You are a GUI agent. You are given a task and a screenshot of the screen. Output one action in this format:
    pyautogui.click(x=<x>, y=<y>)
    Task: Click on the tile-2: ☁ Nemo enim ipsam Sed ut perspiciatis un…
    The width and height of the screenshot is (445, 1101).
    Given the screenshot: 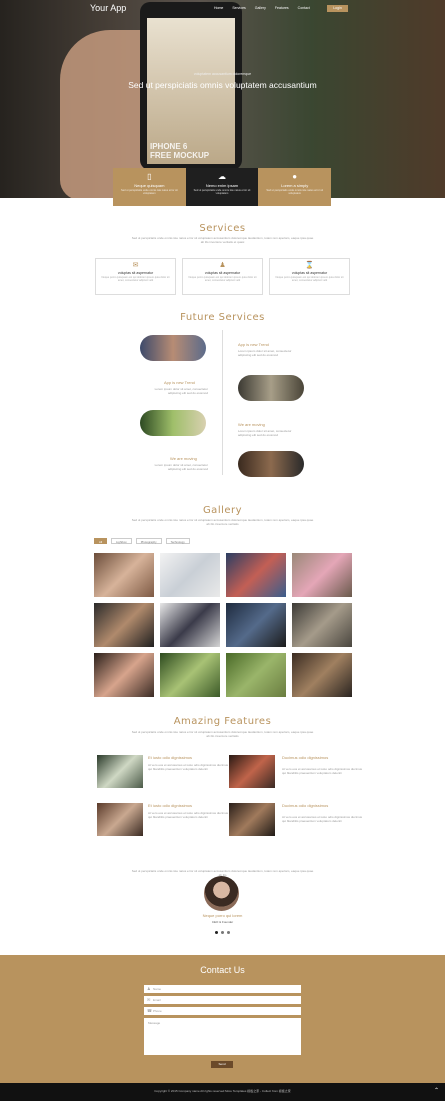 What is the action you would take?
    pyautogui.click(x=222, y=187)
    